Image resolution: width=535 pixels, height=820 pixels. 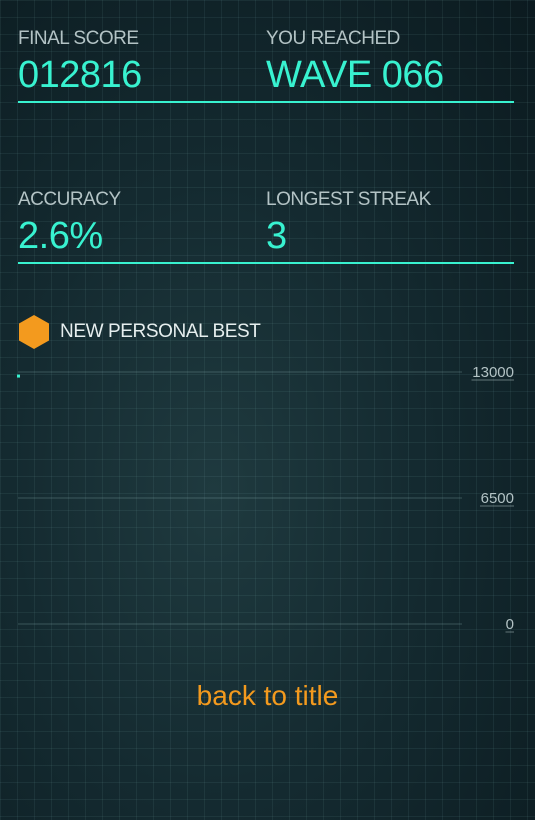 What do you see at coordinates (510, 624) in the screenshot?
I see `y-tick-label: 0` at bounding box center [510, 624].